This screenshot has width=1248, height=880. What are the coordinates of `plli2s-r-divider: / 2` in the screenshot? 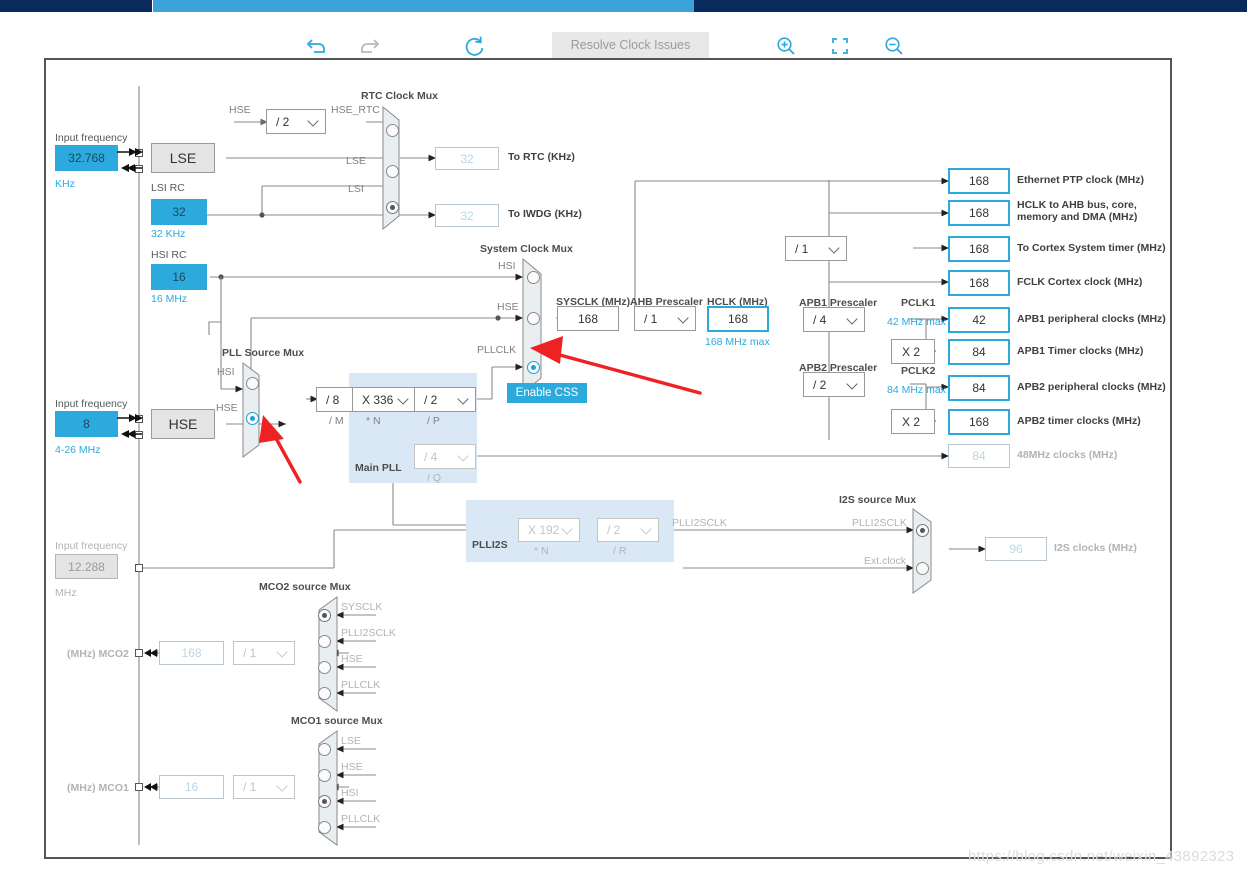 It's located at (628, 530).